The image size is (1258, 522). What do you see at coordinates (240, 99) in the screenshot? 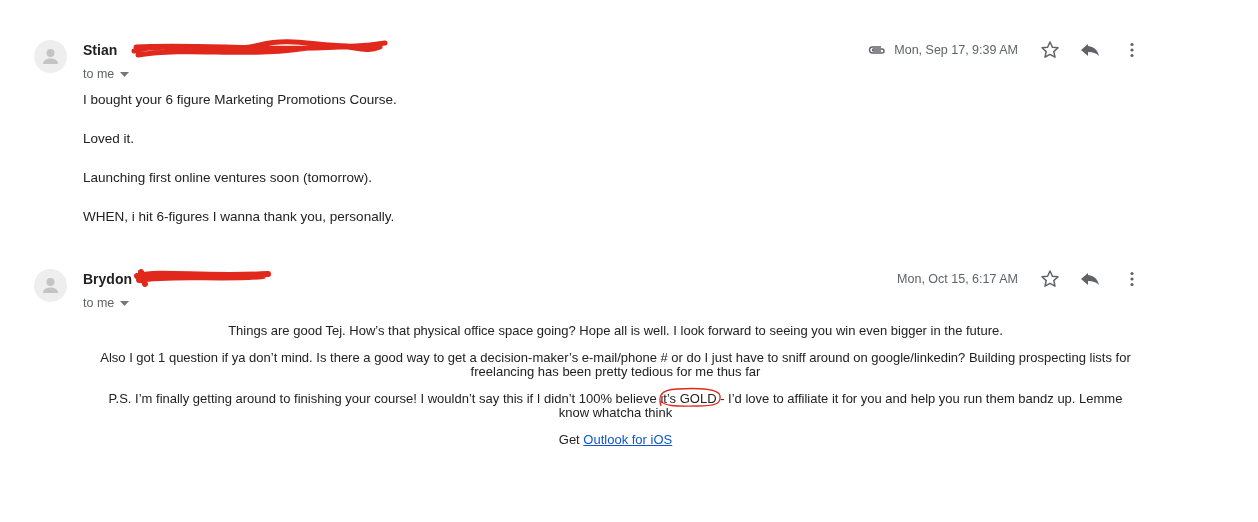
I see `message-paragraph: I bought your 6 figure Marketing Promotions Course.` at bounding box center [240, 99].